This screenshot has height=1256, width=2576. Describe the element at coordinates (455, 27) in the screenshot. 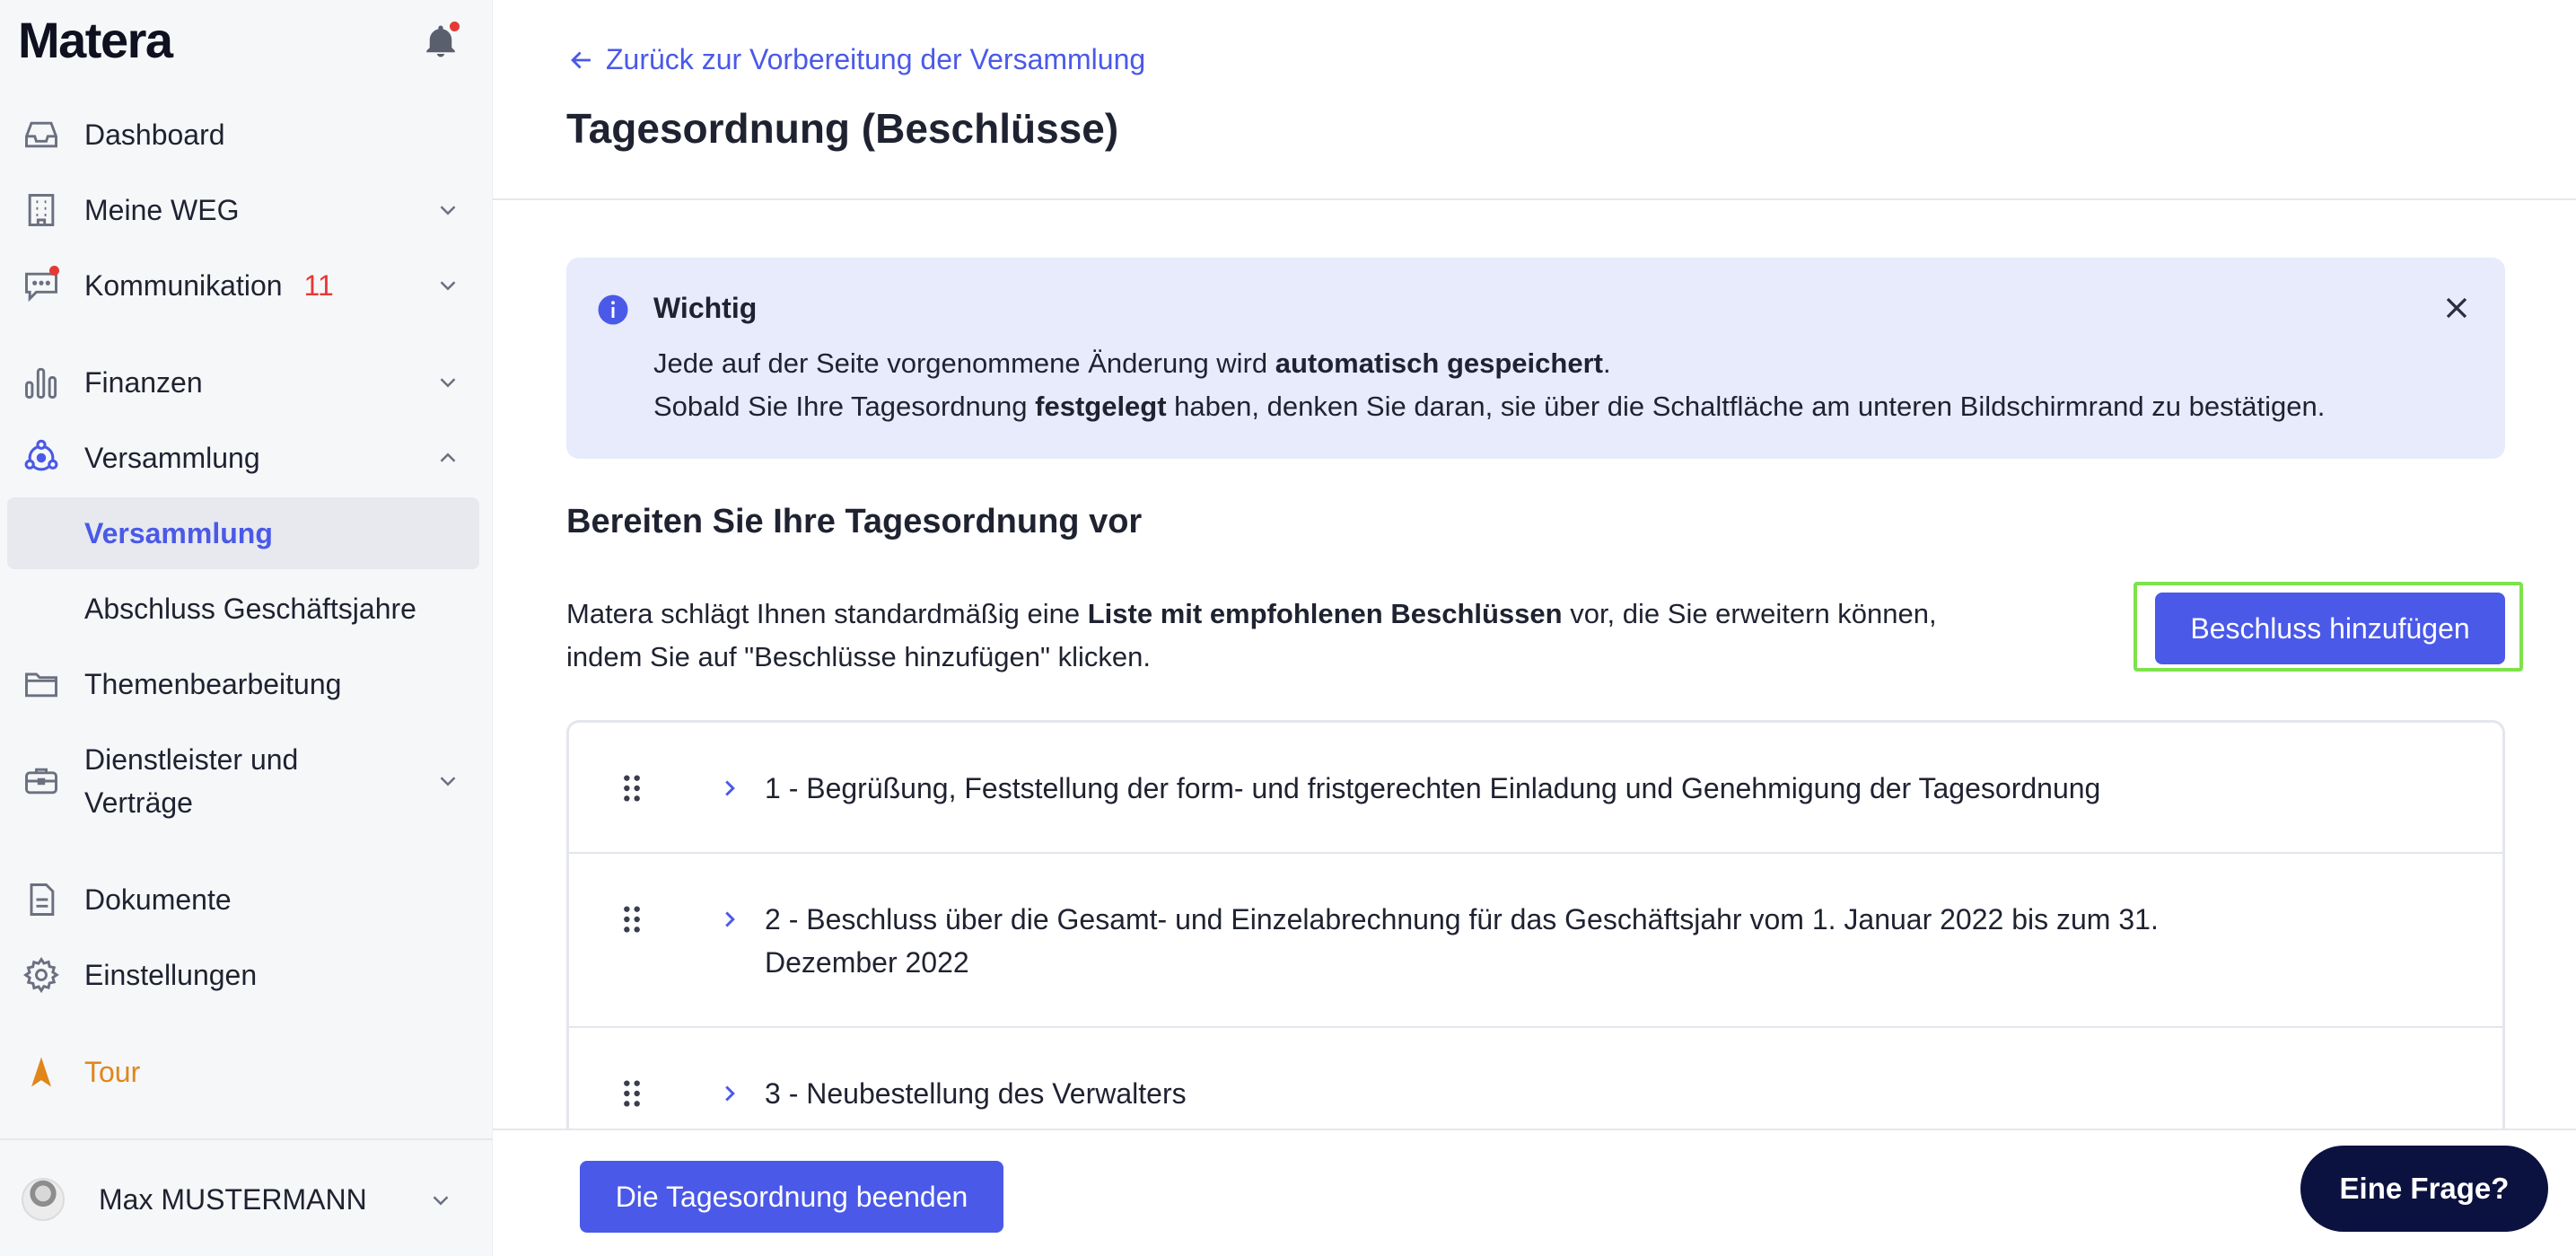

I see `notification-dot` at that location.